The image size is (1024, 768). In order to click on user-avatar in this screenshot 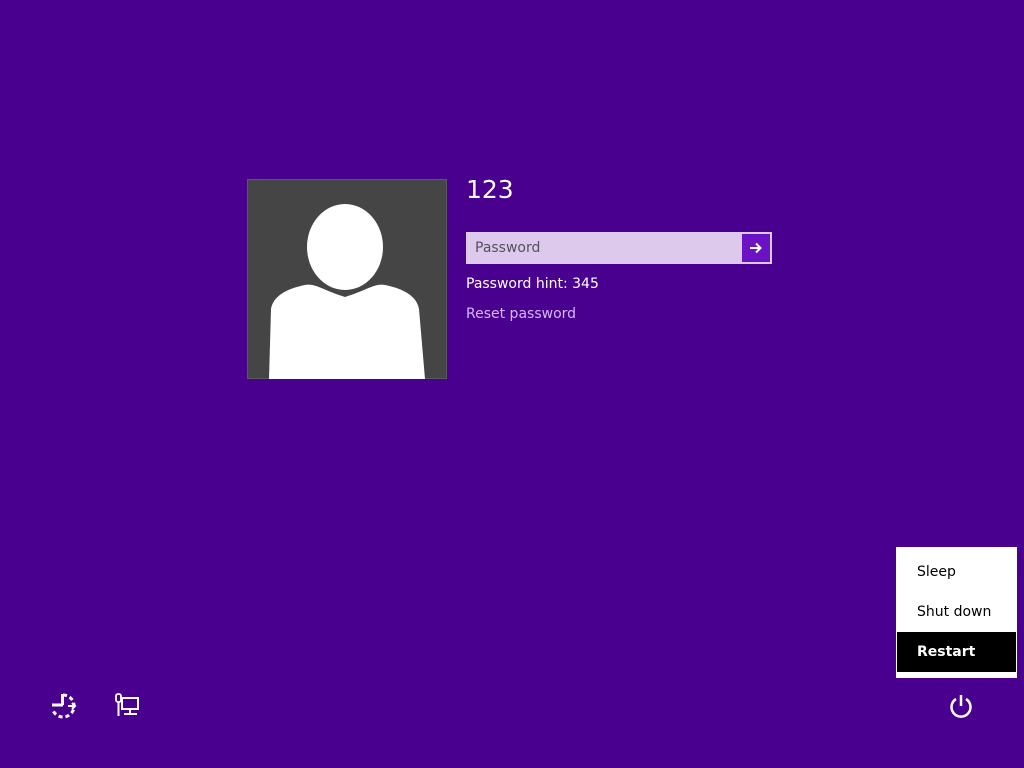, I will do `click(347, 279)`.